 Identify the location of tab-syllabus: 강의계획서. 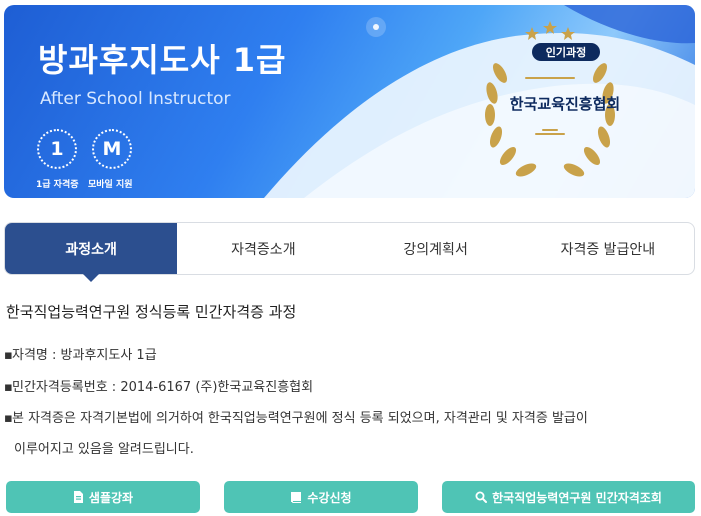
(436, 248).